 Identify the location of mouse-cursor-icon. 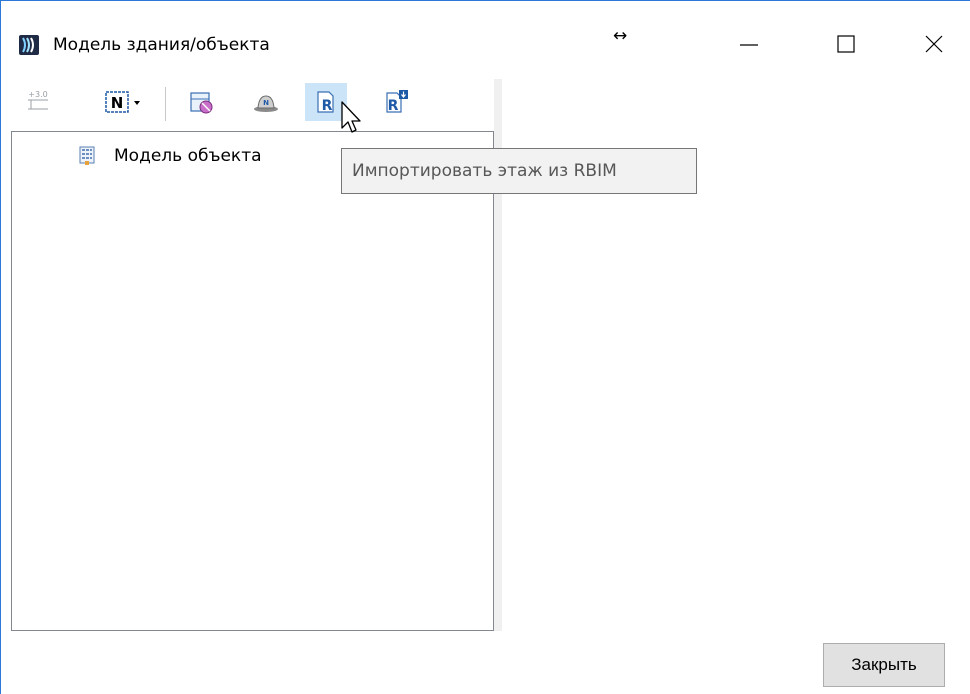
(351, 117).